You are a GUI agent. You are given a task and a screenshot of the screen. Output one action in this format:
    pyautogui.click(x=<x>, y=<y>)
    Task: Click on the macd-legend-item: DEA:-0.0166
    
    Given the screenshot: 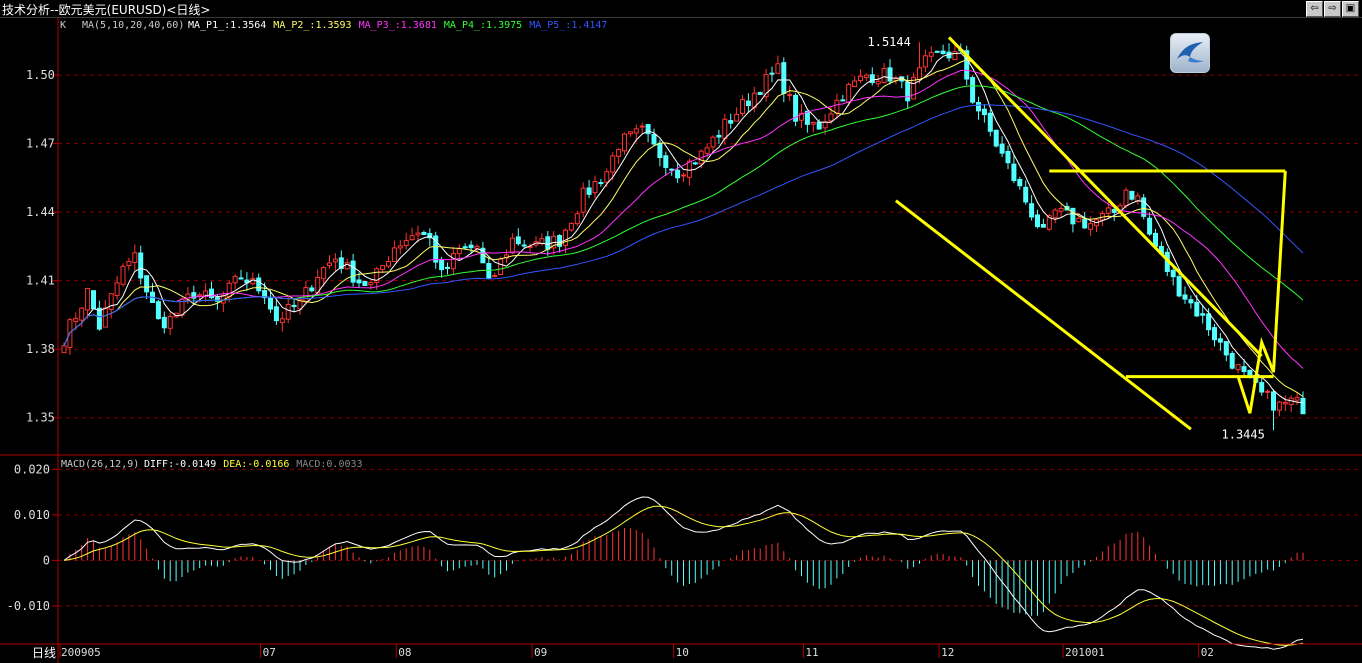 What is the action you would take?
    pyautogui.click(x=256, y=464)
    